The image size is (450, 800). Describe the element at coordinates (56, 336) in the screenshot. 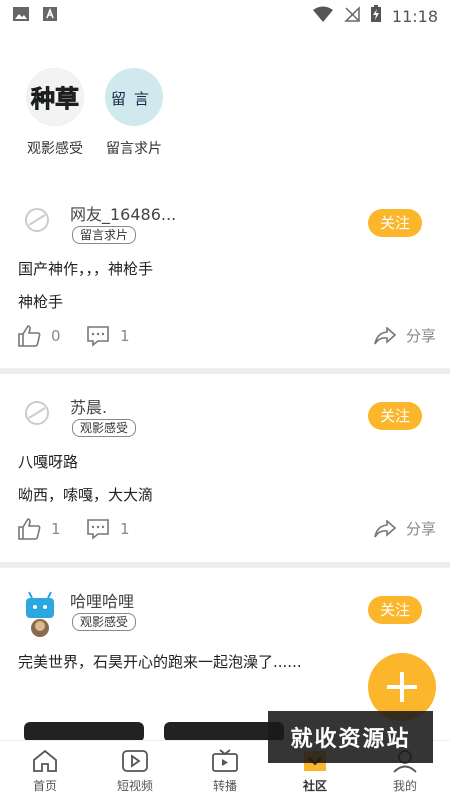

I see `like-count: 0` at that location.